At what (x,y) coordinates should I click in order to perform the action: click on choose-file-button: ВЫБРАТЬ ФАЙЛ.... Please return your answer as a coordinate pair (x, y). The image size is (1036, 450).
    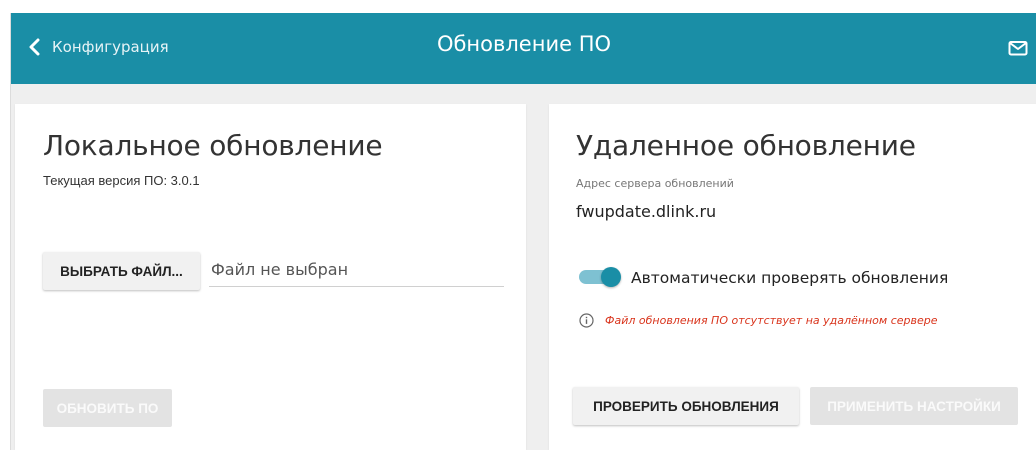
    Looking at the image, I should click on (121, 271).